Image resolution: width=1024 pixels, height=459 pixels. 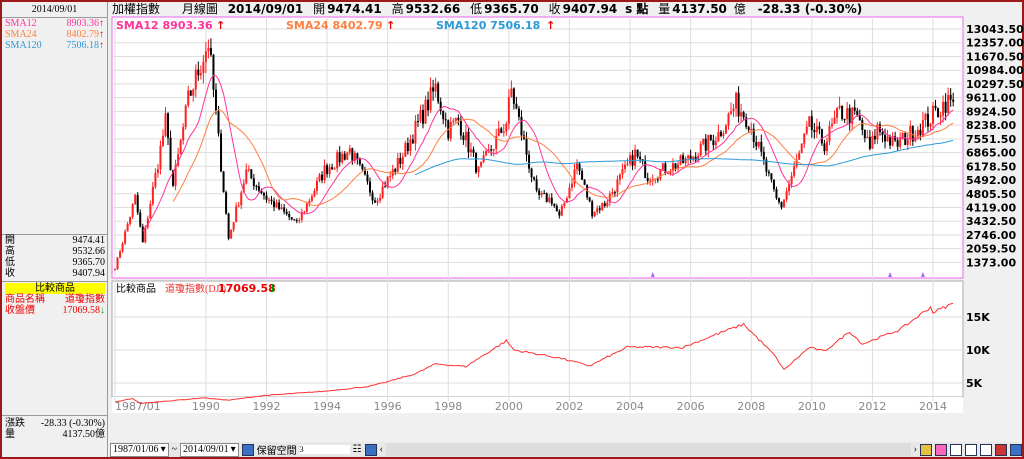 What do you see at coordinates (139, 449) in the screenshot?
I see `from-date-select: 1987/01/06 ▾` at bounding box center [139, 449].